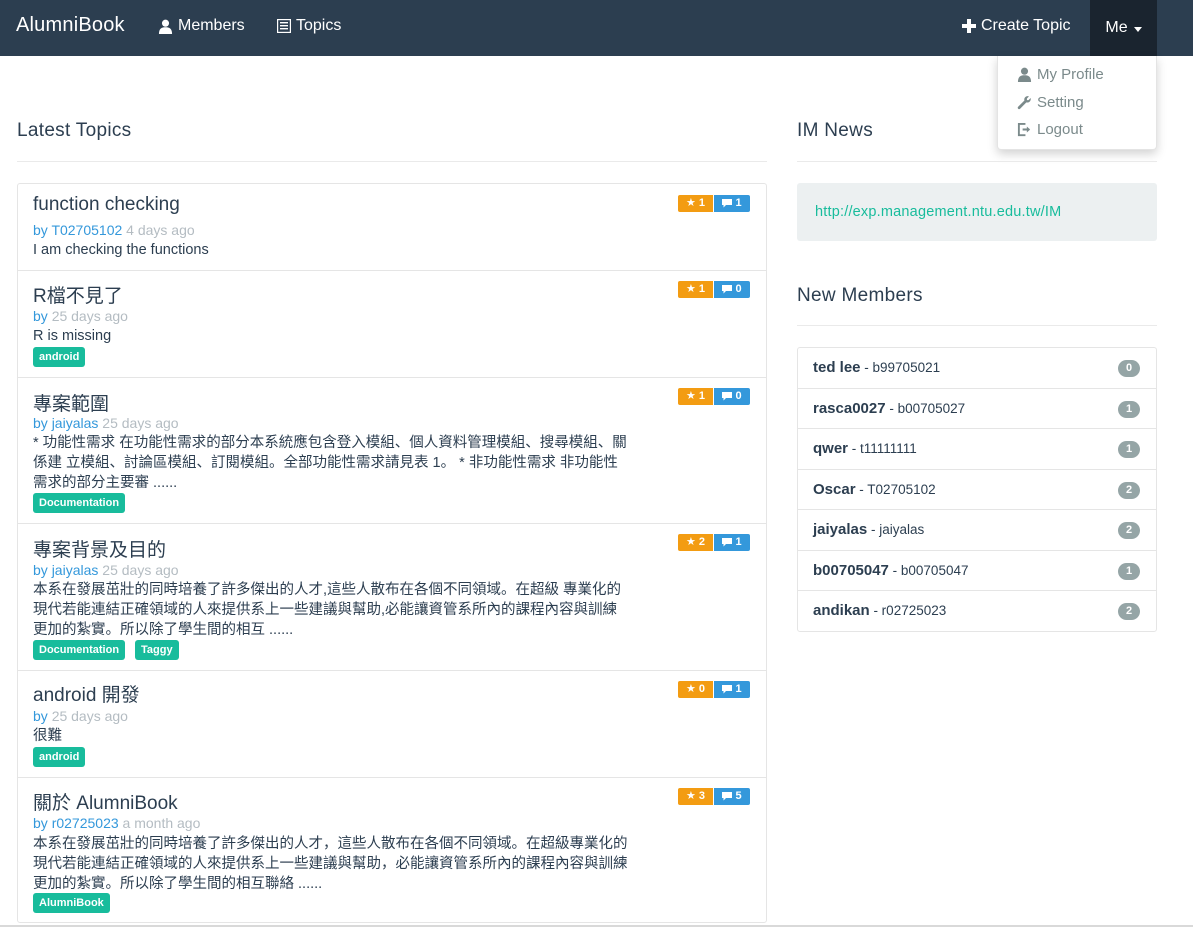  I want to click on comment-count-badge: 0, so click(732, 289).